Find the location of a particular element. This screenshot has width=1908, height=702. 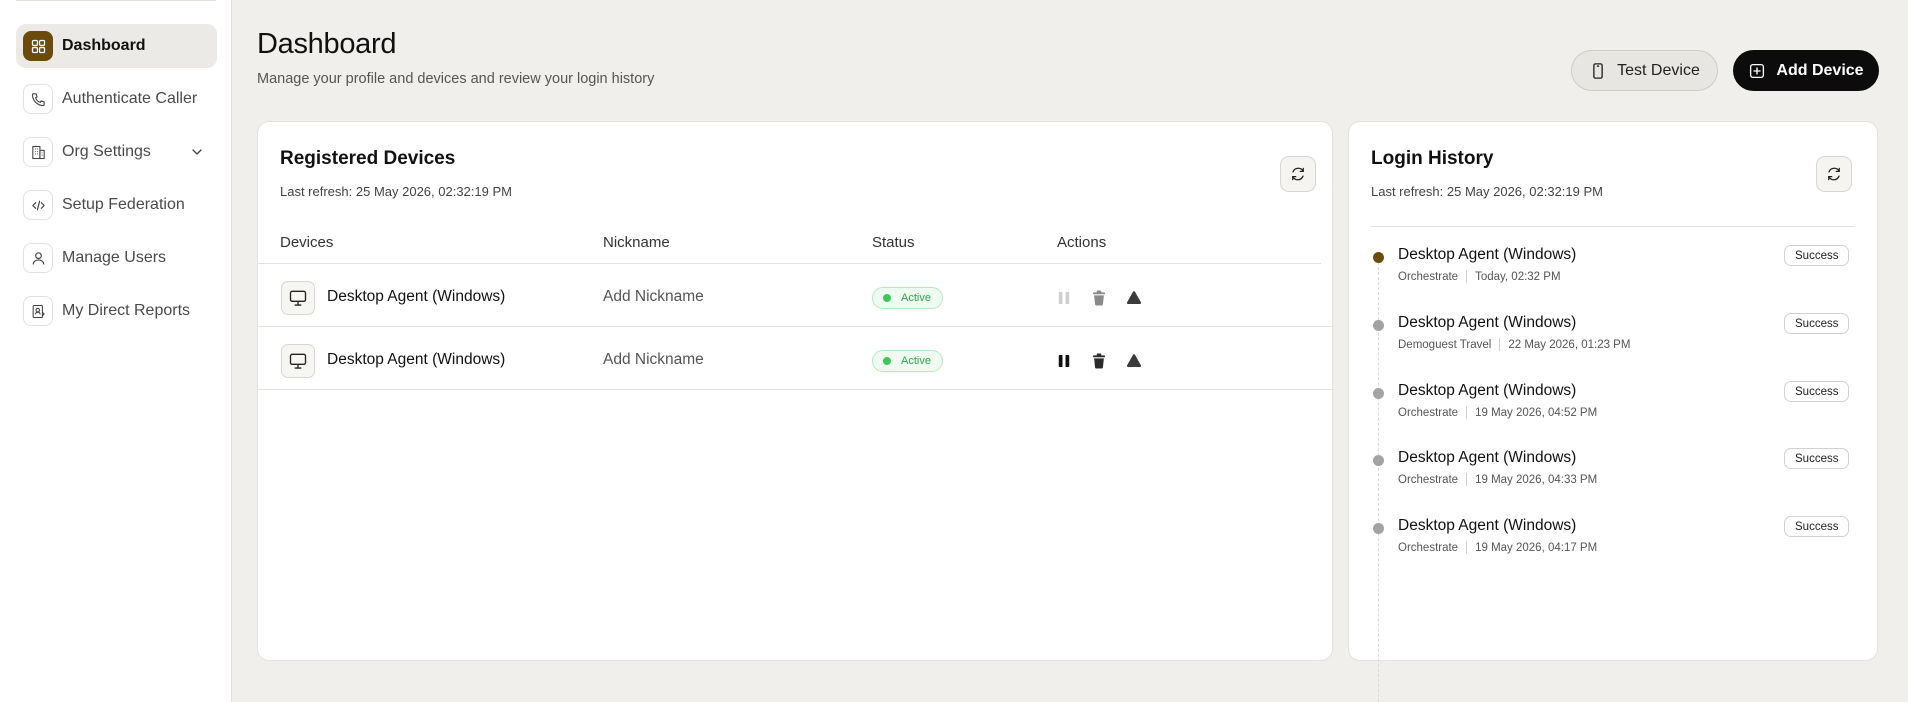

history-meta: Orchestrate Today, 02:32 PM is located at coordinates (1479, 276).